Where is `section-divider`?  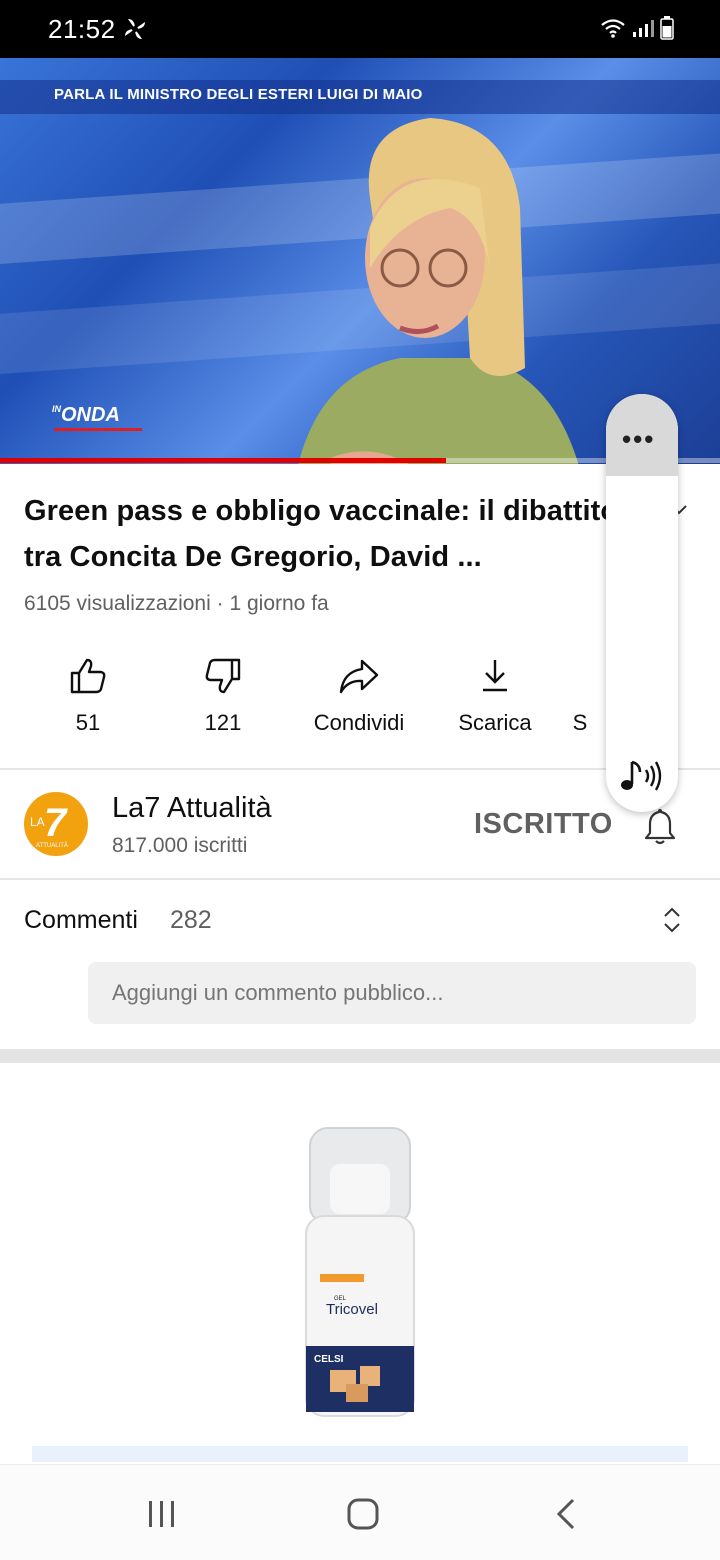
section-divider is located at coordinates (360, 1056).